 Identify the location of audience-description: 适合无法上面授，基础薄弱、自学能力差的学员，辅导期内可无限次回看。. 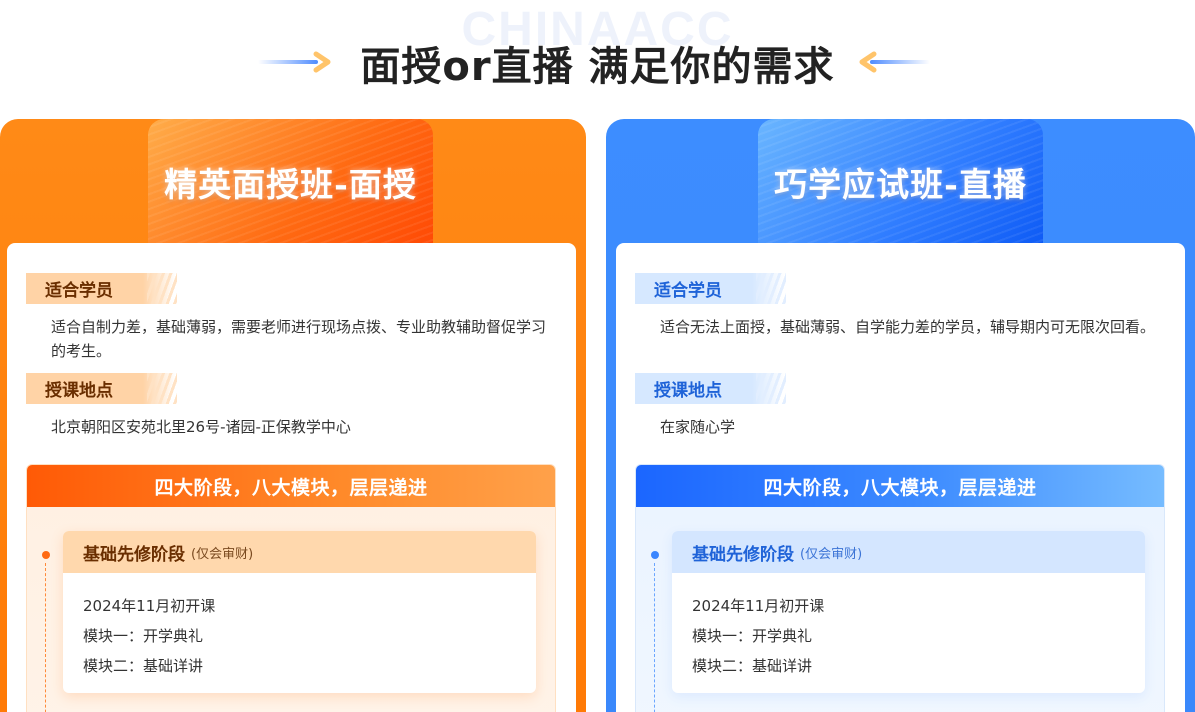
(908, 327).